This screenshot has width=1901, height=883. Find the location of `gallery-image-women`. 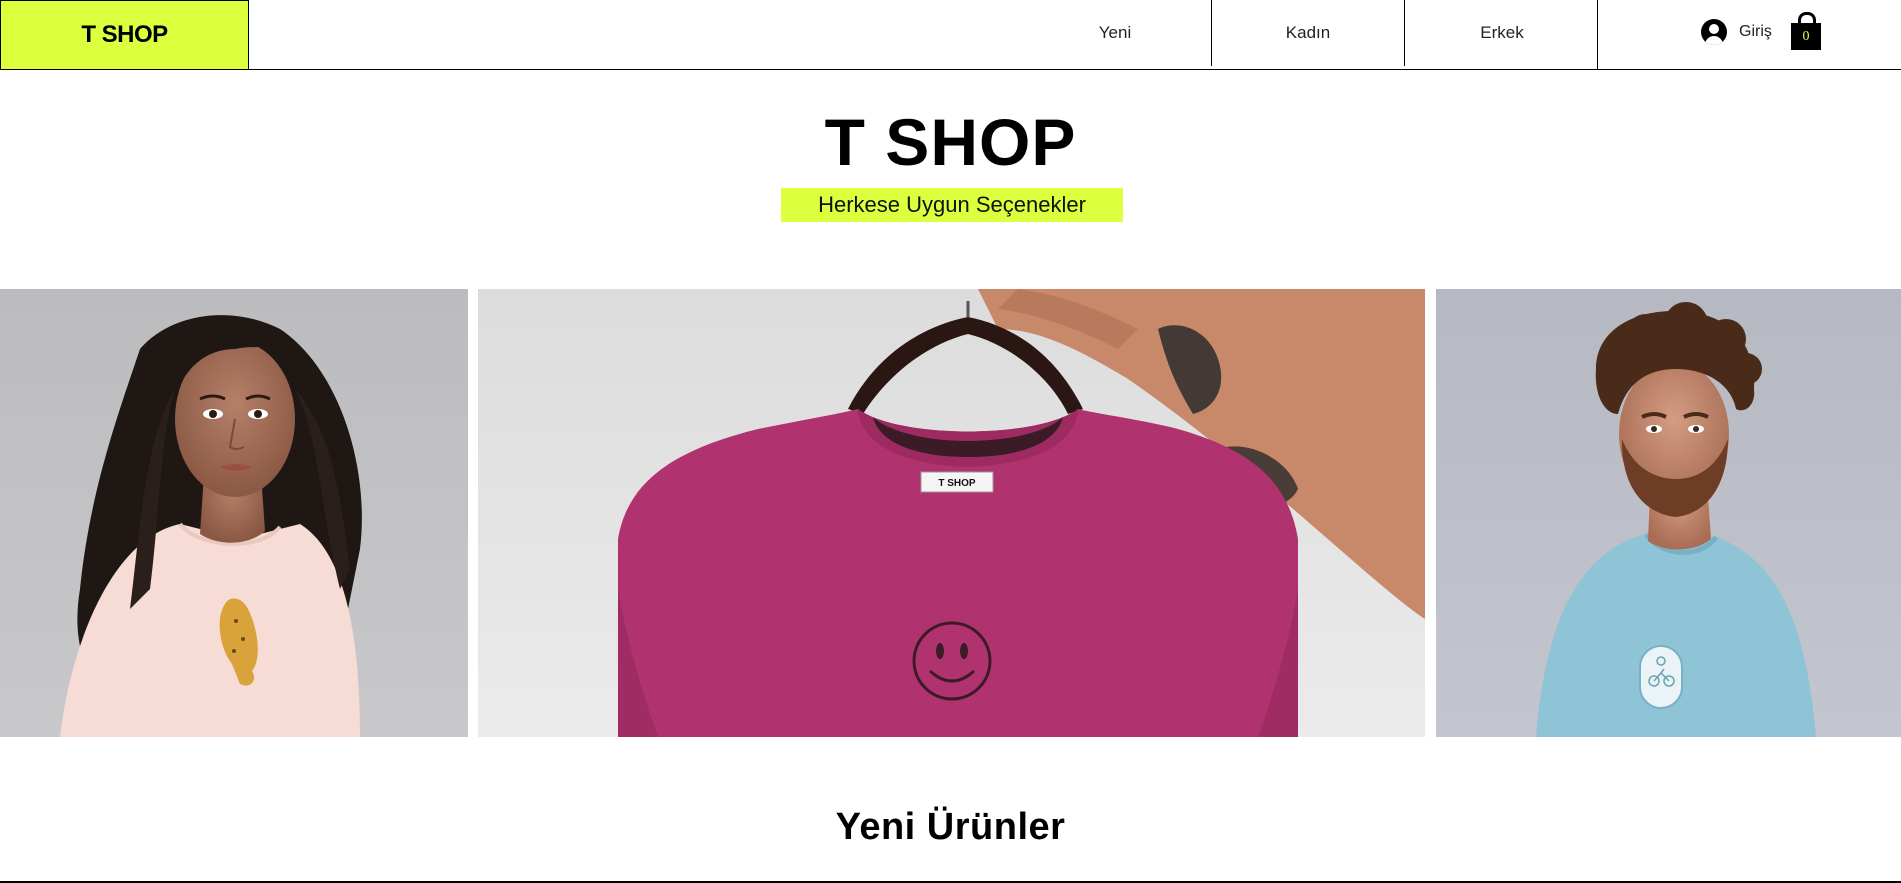

gallery-image-women is located at coordinates (234, 513).